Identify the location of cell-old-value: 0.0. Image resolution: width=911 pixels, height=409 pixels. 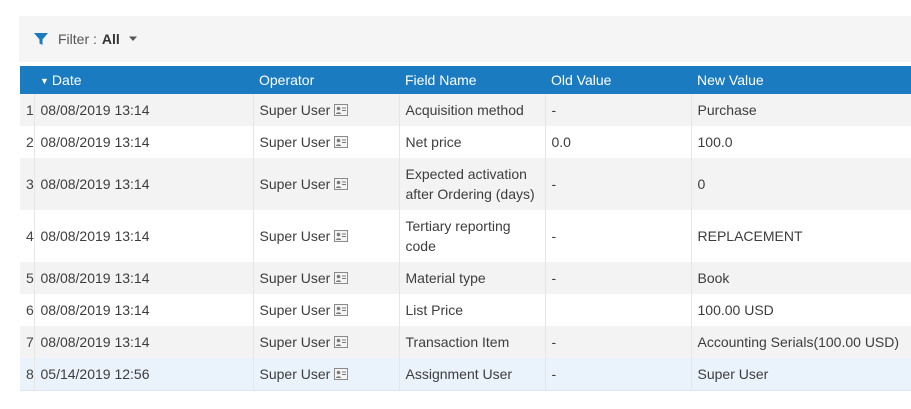
(617, 142).